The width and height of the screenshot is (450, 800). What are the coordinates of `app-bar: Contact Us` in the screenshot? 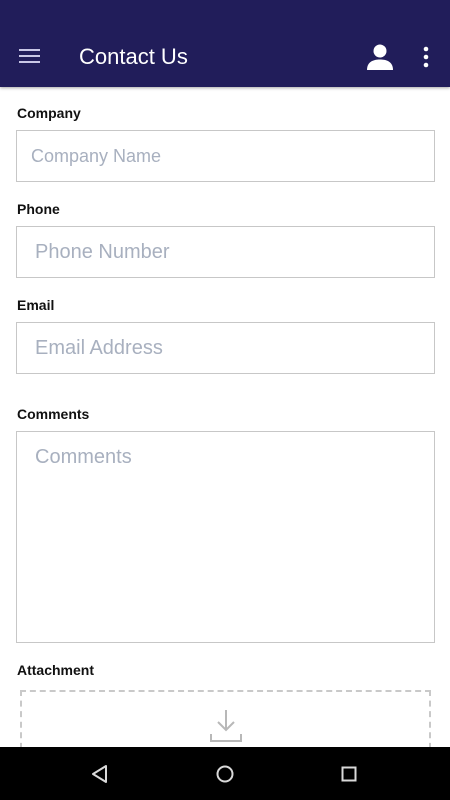 It's located at (225, 43).